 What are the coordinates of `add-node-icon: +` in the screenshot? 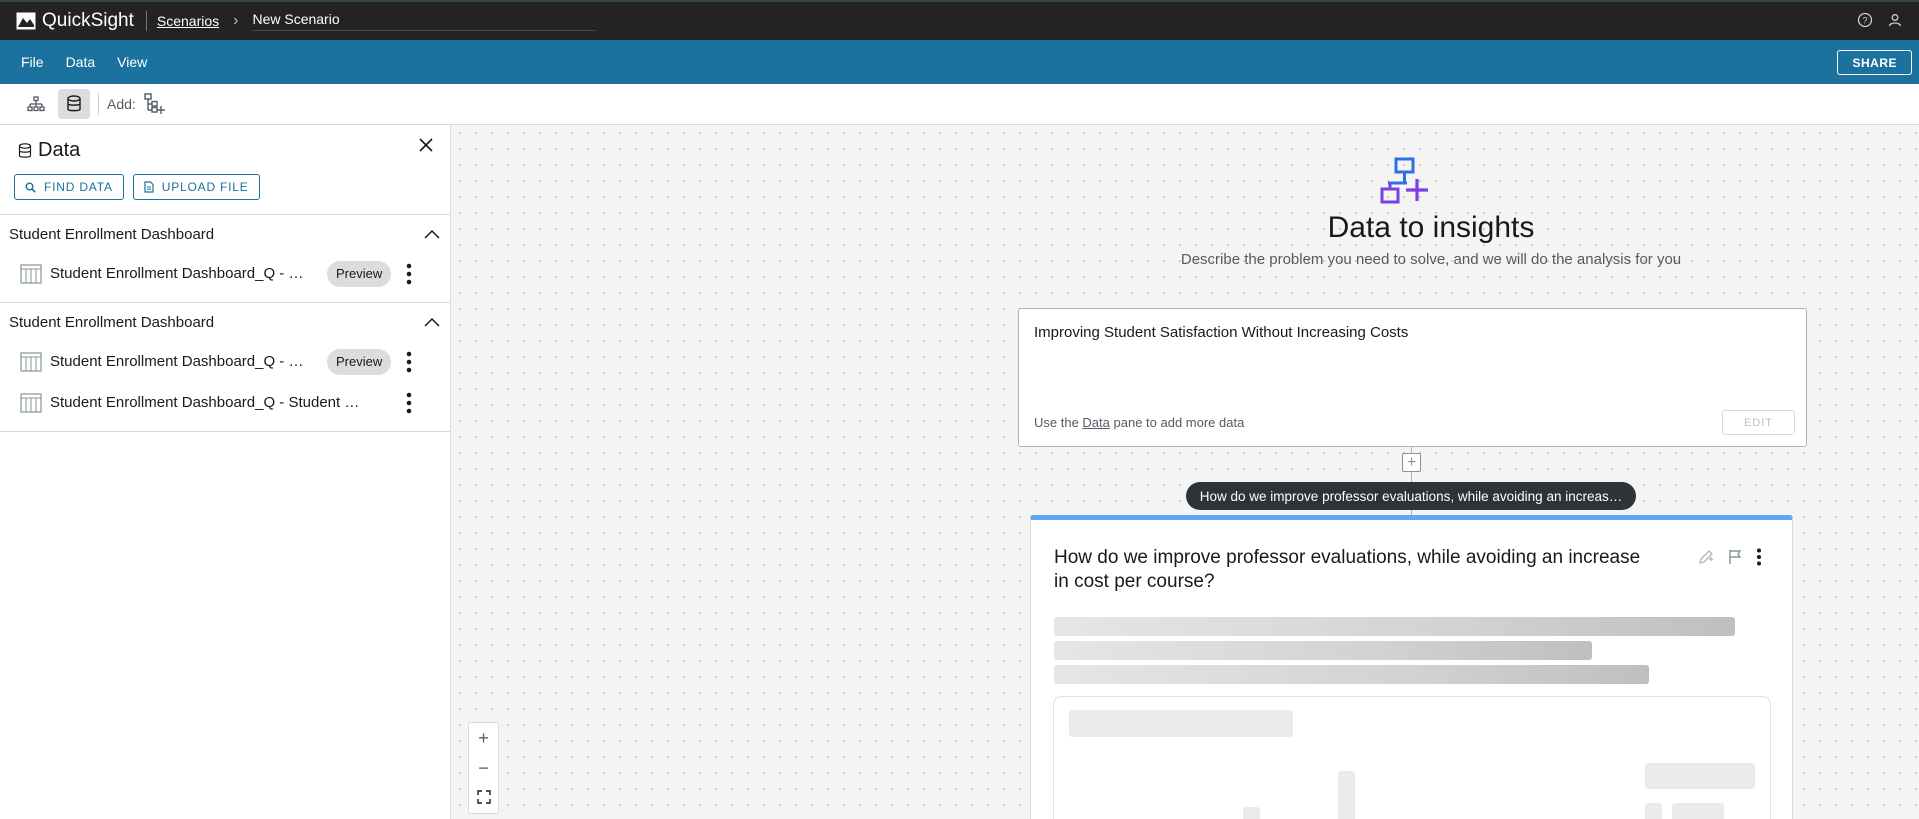 It's located at (1411, 462).